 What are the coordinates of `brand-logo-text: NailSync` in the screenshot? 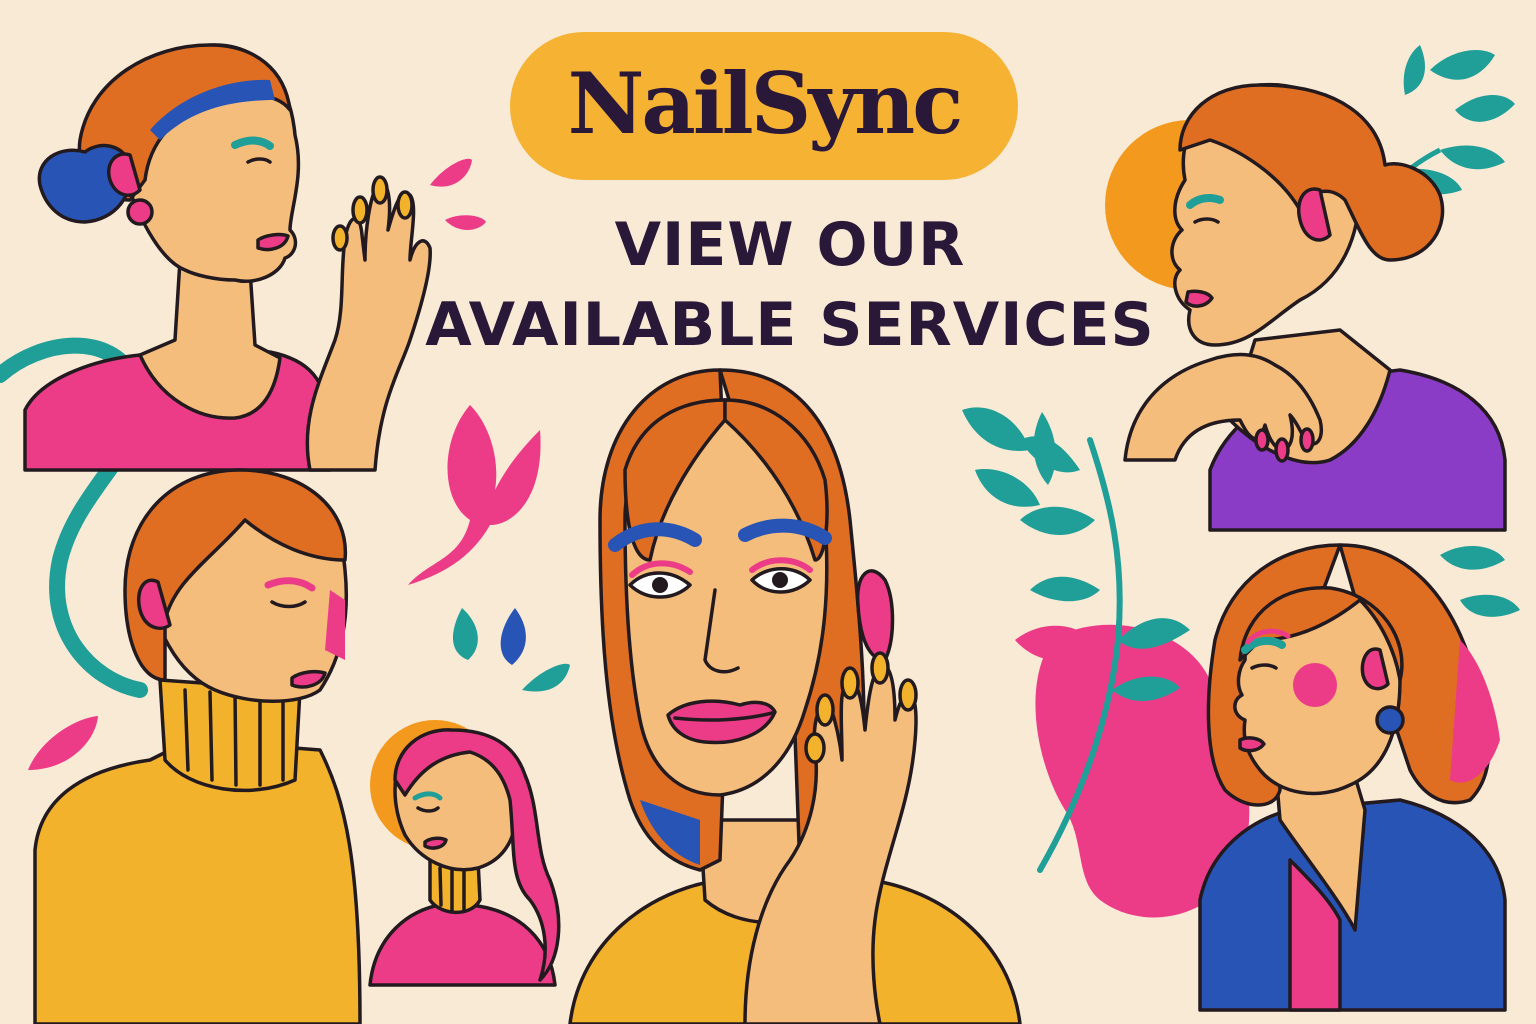 It's located at (765, 103).